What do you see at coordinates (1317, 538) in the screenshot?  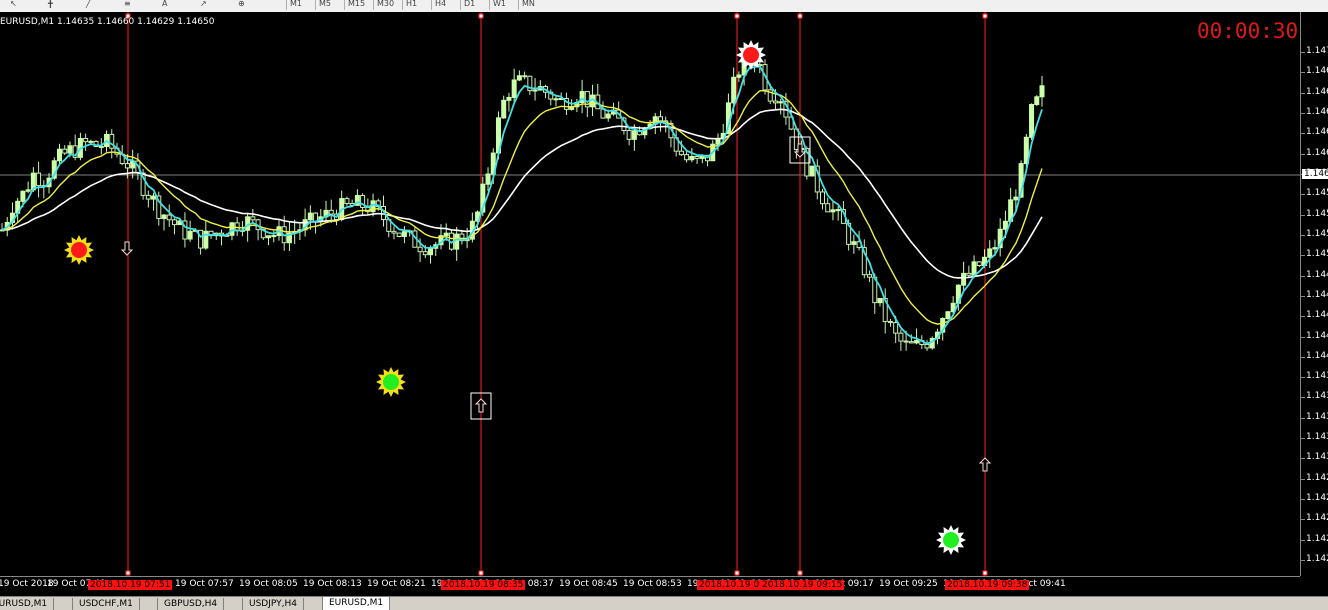 I see `price-tick-label: 1.1422` at bounding box center [1317, 538].